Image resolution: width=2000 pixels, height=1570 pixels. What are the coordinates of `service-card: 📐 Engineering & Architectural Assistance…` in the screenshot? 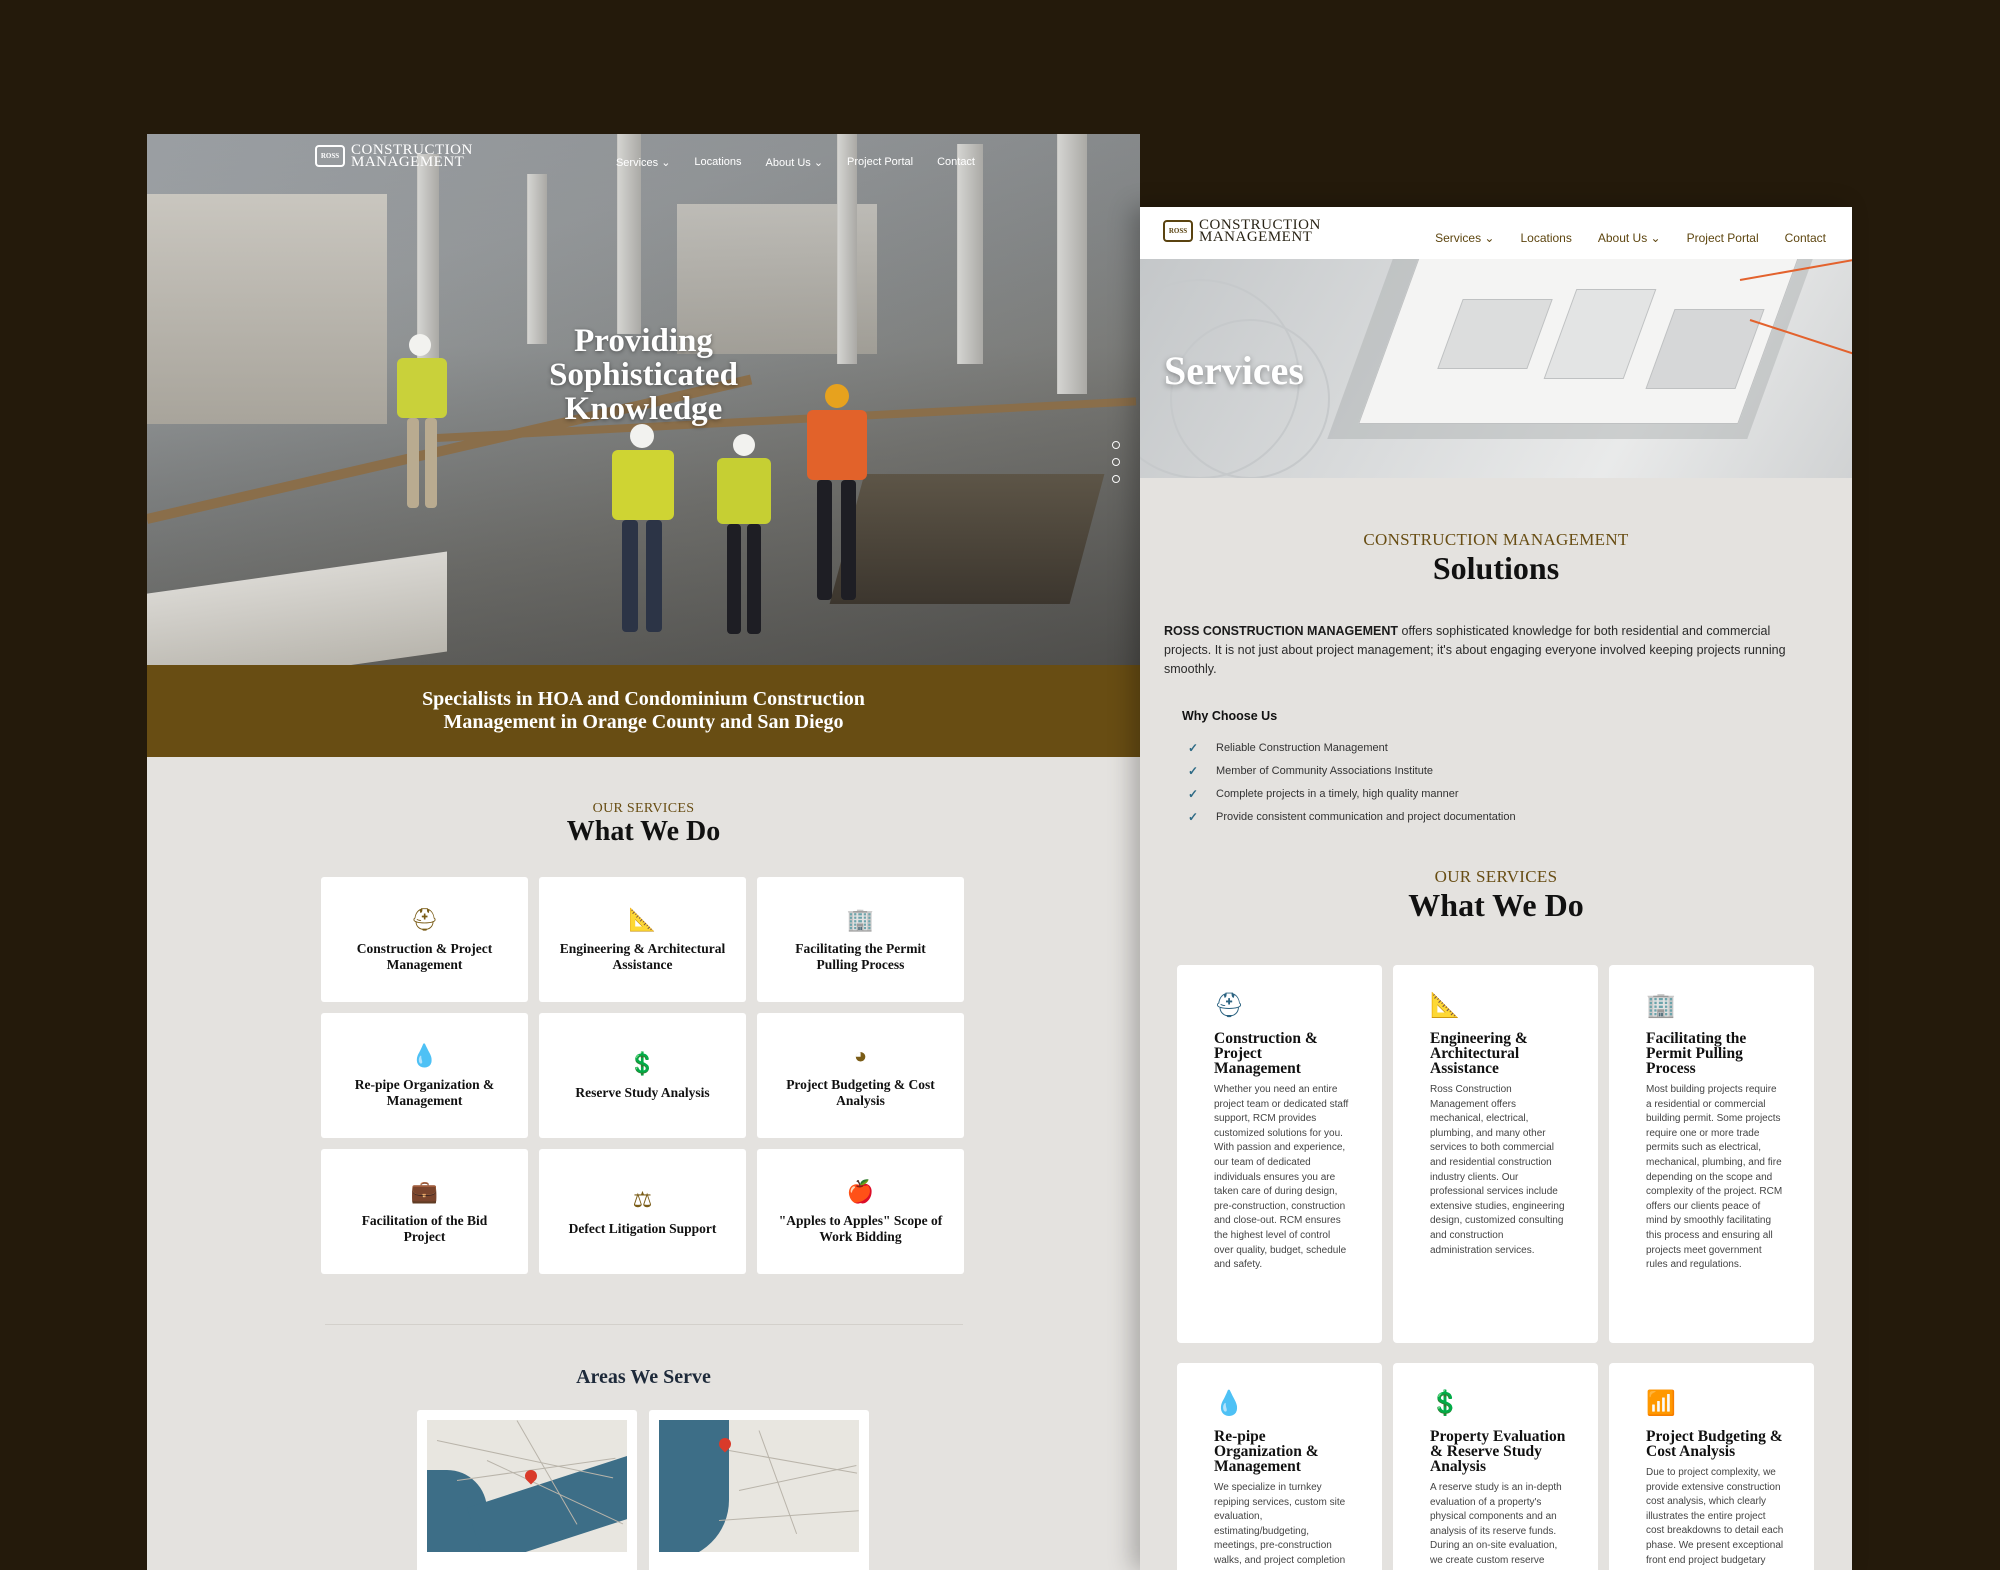 It's located at (1495, 1154).